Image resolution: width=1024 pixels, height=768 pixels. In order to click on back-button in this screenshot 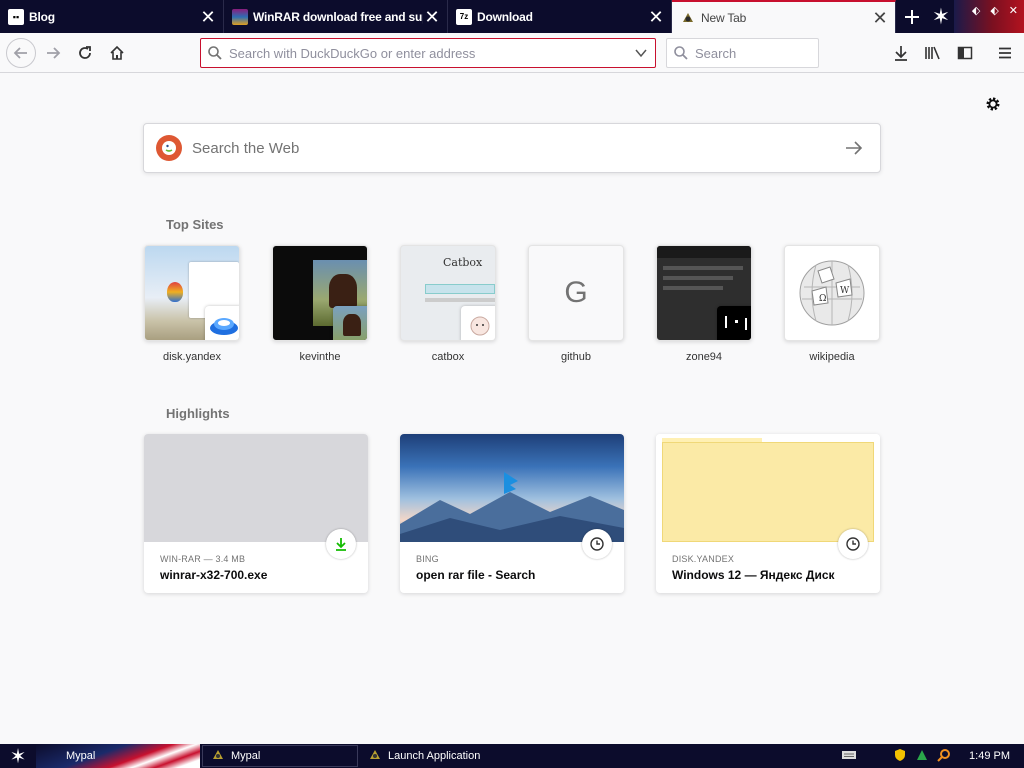, I will do `click(21, 53)`.